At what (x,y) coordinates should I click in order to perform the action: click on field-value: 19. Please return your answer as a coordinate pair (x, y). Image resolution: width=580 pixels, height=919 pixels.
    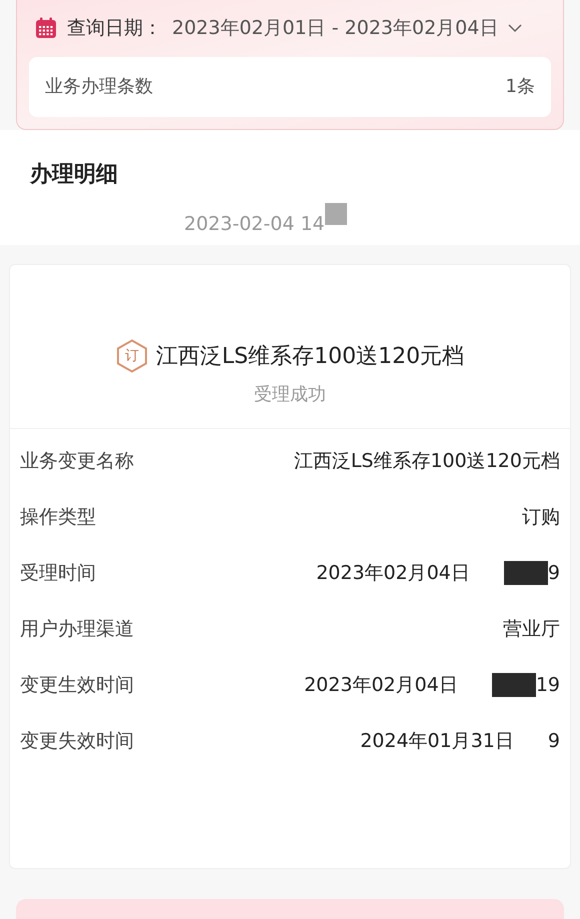
    Looking at the image, I should click on (548, 685).